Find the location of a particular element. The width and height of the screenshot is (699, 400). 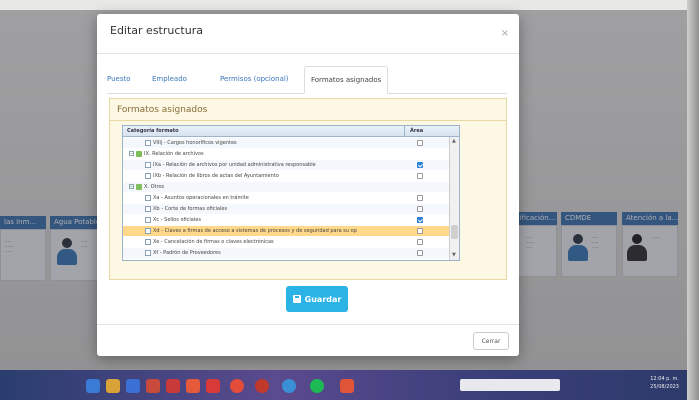

close-button: Cerrar is located at coordinates (491, 341).